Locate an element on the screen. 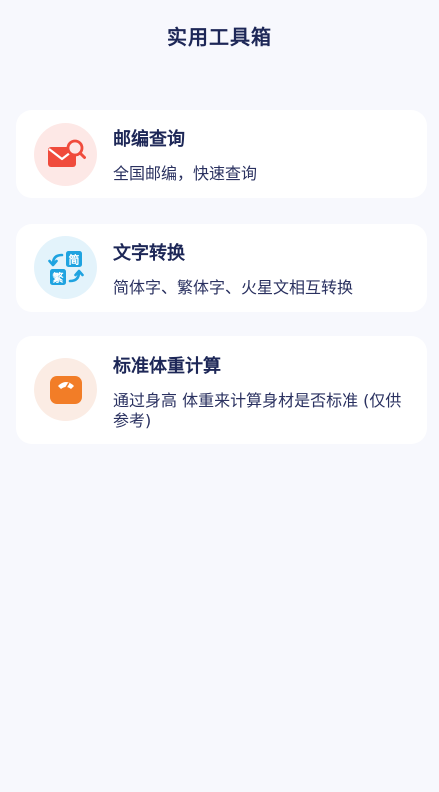  tool-description: 全国邮编，快速查询 is located at coordinates (185, 173).